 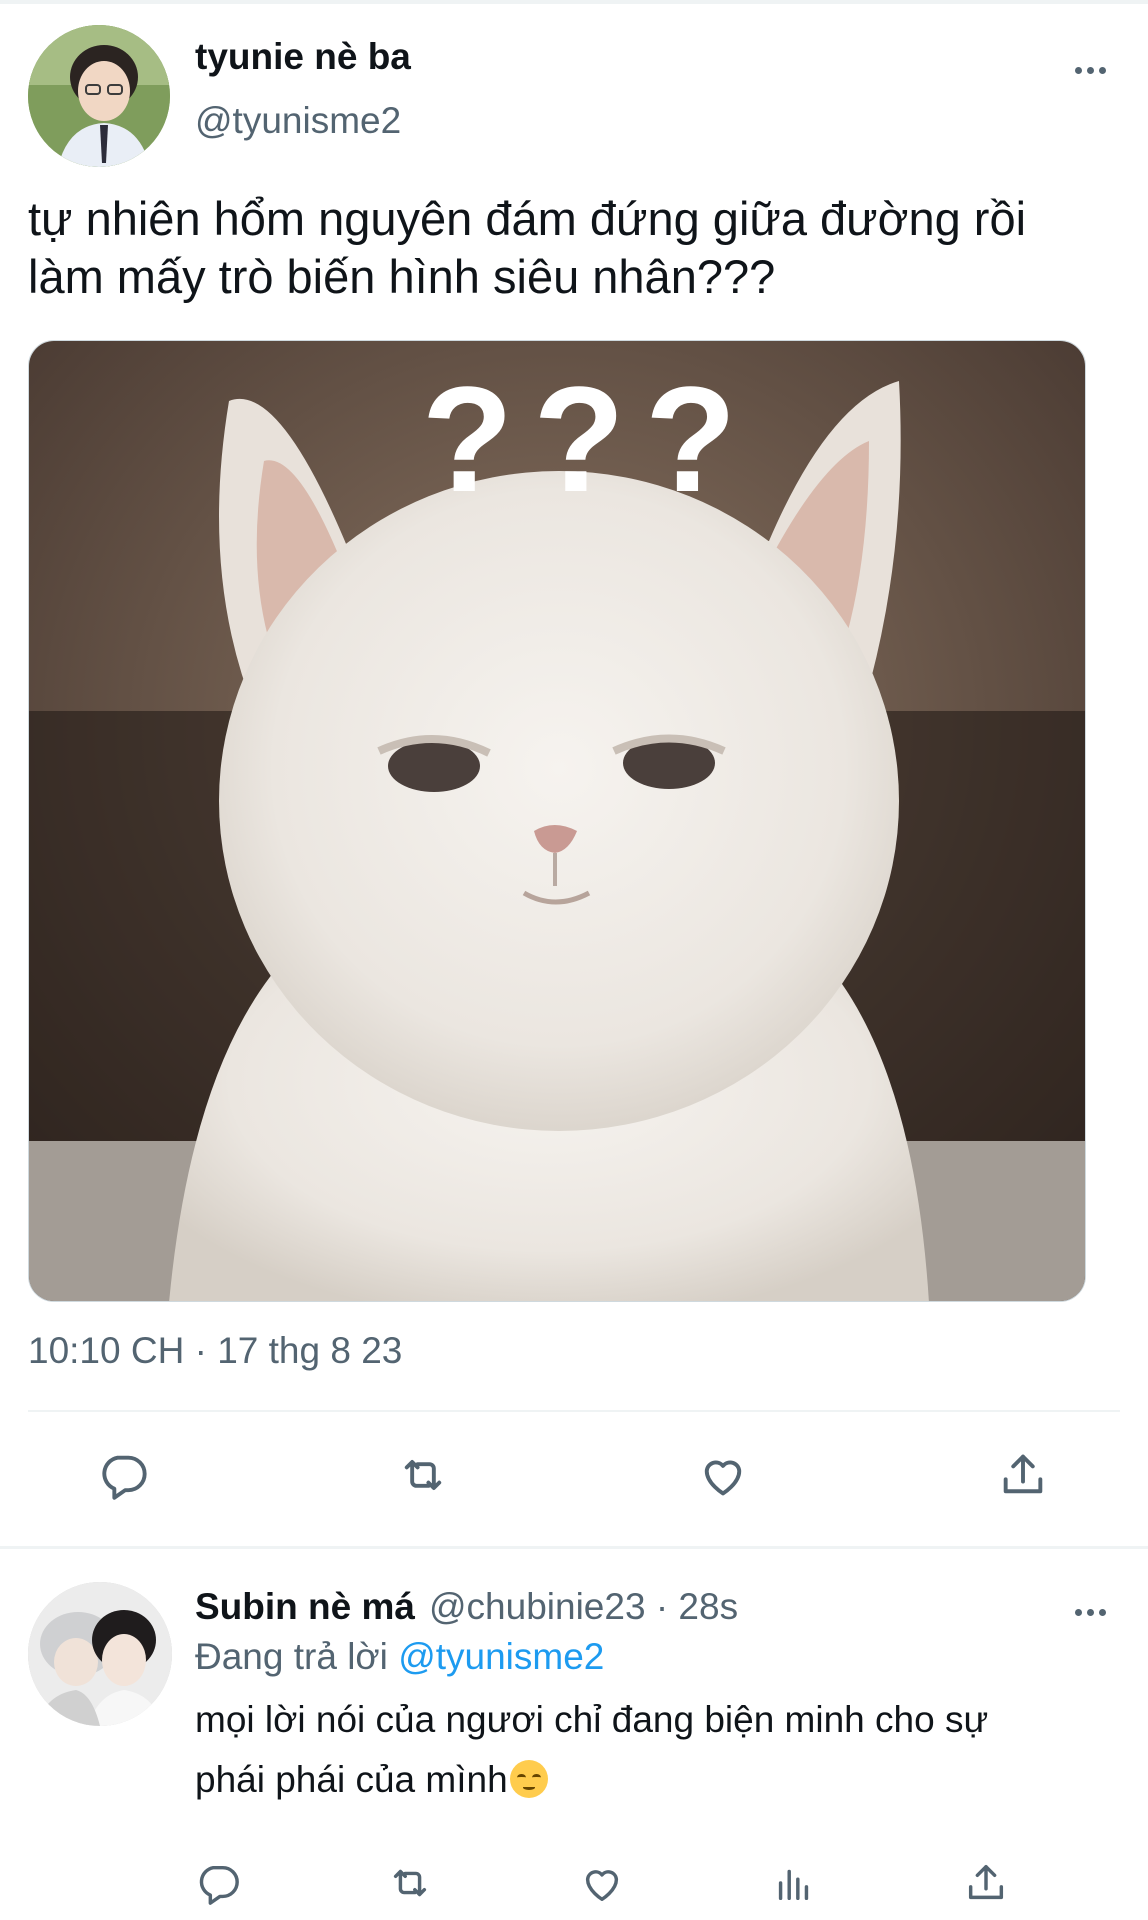 What do you see at coordinates (794, 1883) in the screenshot?
I see `views-icon` at bounding box center [794, 1883].